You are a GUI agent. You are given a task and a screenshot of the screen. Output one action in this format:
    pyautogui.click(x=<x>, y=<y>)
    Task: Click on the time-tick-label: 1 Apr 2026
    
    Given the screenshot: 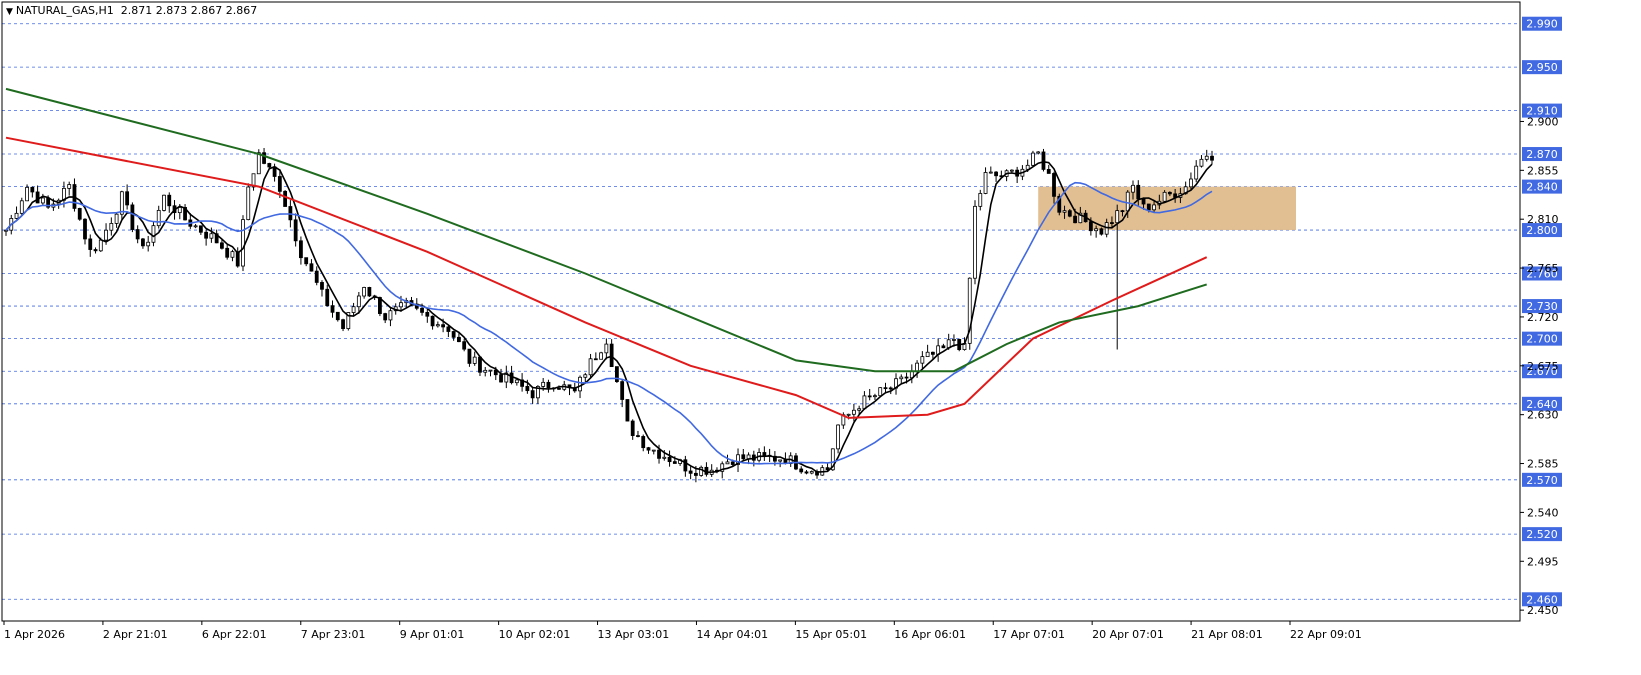 What is the action you would take?
    pyautogui.click(x=34, y=634)
    